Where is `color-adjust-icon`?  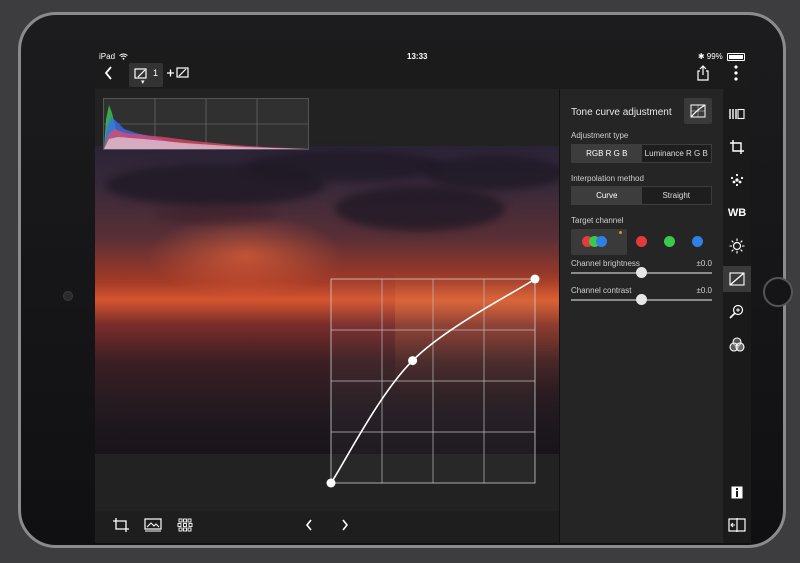
color-adjust-icon is located at coordinates (737, 344).